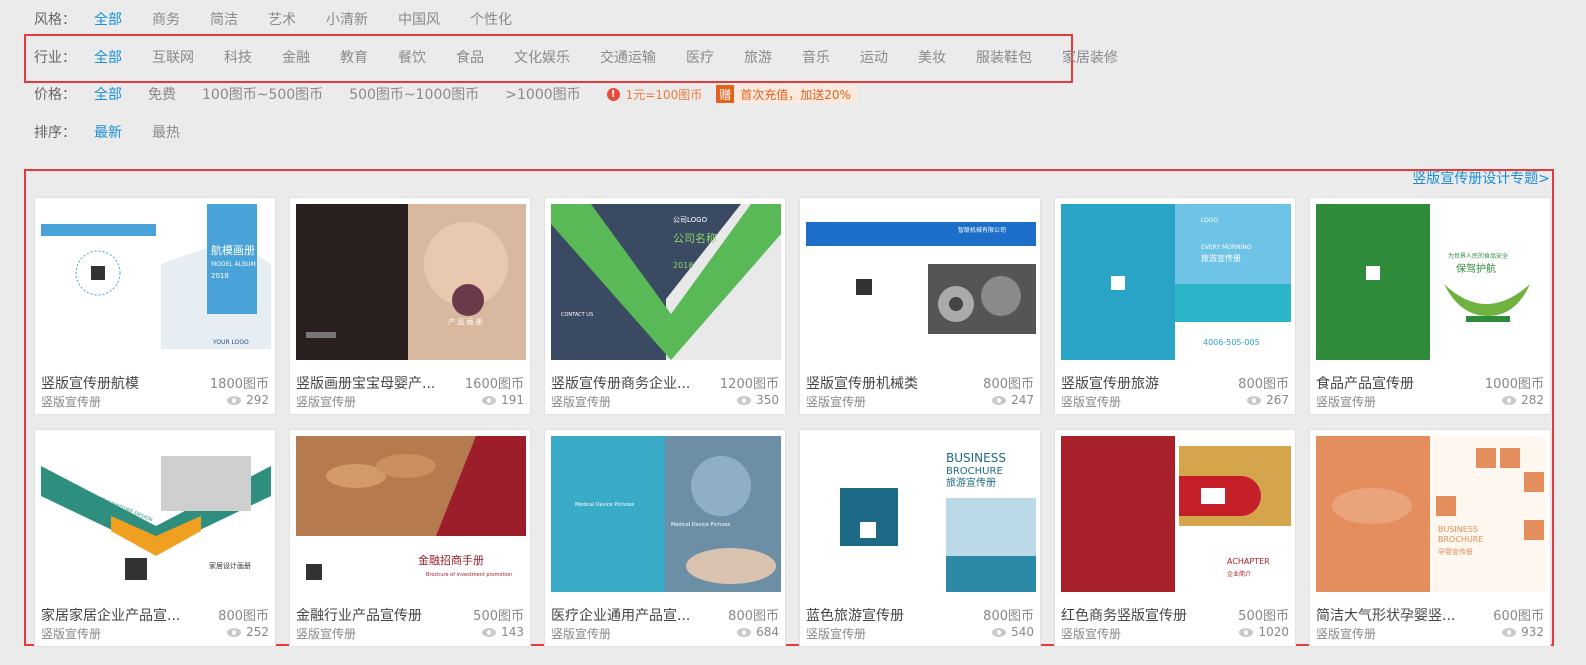 The image size is (1586, 665). Describe the element at coordinates (173, 57) in the screenshot. I see `industry-option-internet: 互联网` at that location.